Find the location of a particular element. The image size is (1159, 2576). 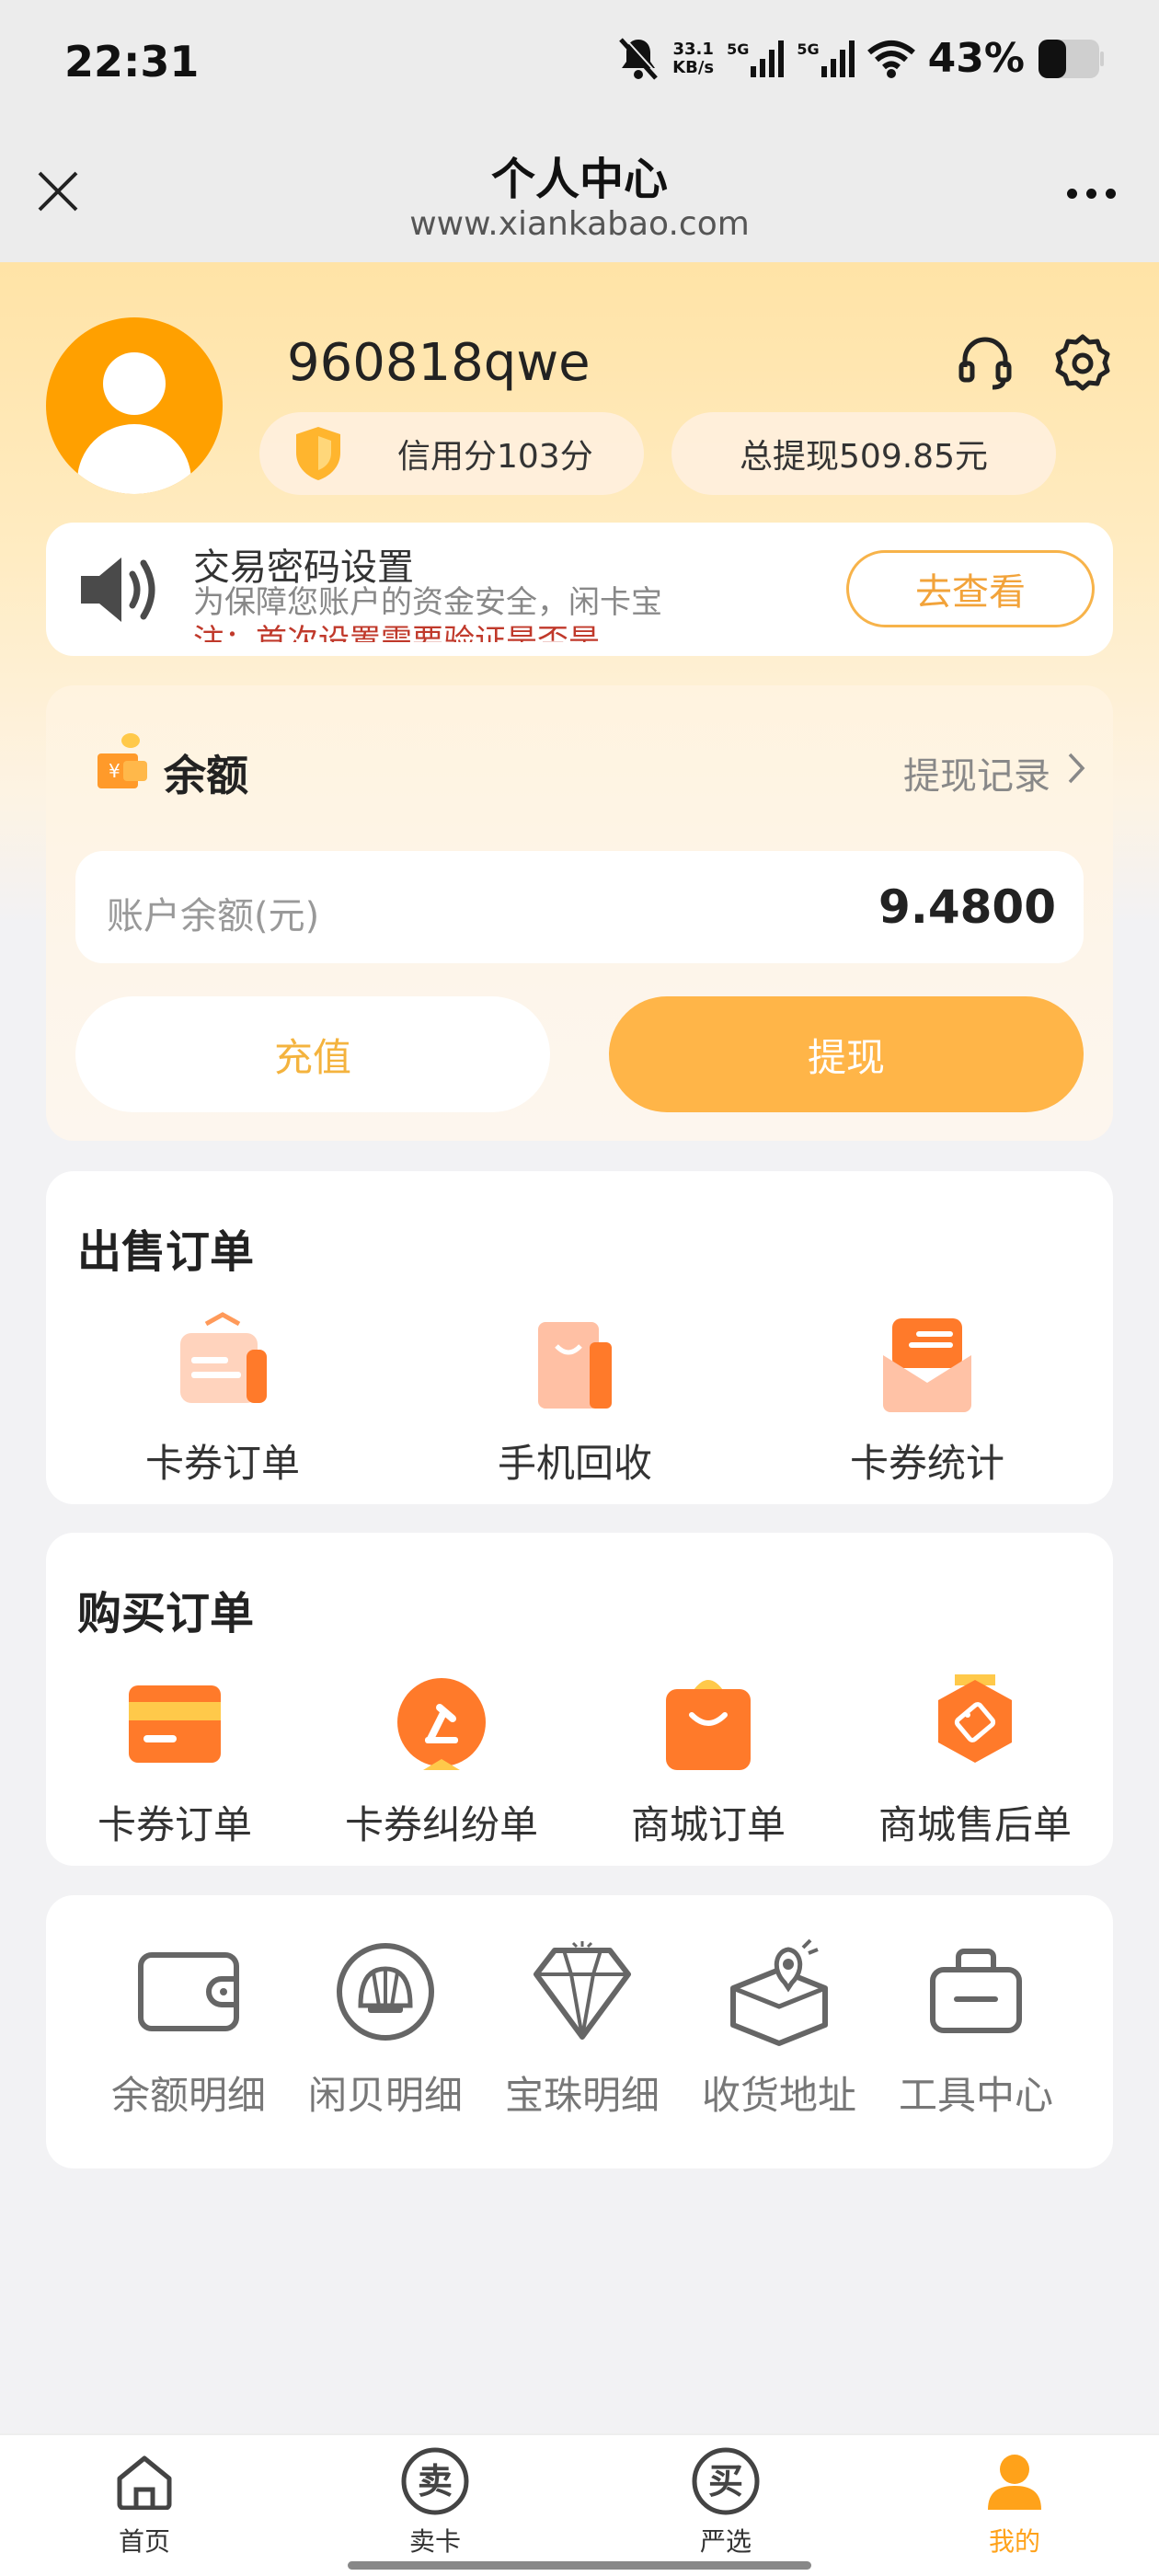

sell-coupon-stats: 卡券统计 is located at coordinates (927, 1399).